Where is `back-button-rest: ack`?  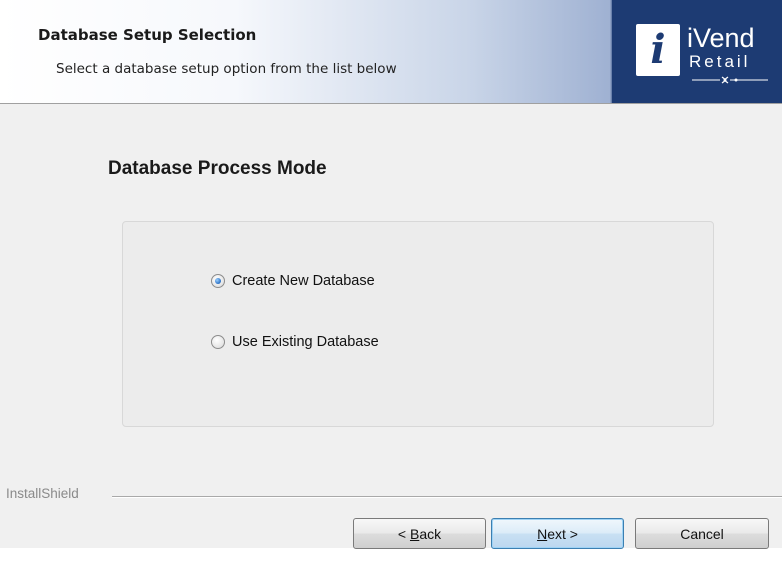 back-button-rest: ack is located at coordinates (430, 533).